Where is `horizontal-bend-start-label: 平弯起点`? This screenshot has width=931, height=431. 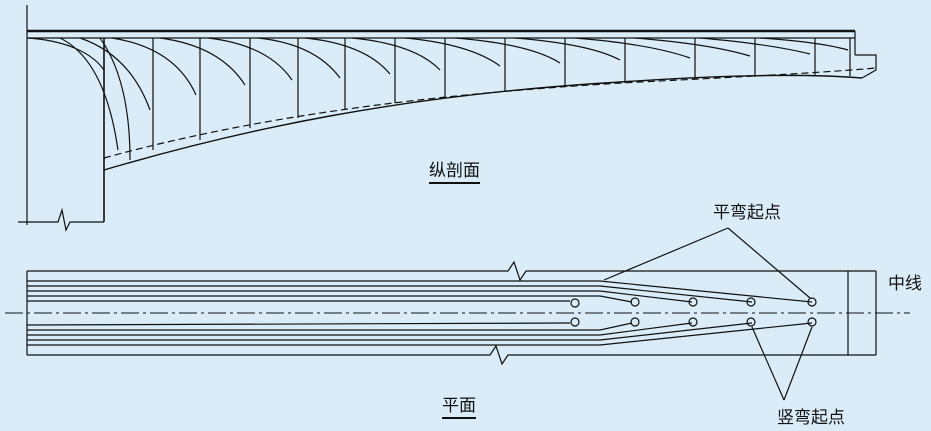
horizontal-bend-start-label: 平弯起点 is located at coordinates (747, 213).